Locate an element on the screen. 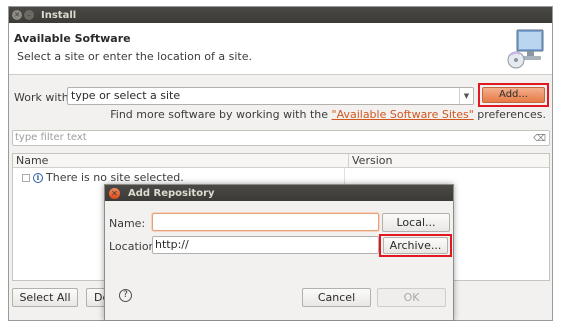 The width and height of the screenshot is (562, 321). clear-filter-icon: ⌫ is located at coordinates (539, 139).